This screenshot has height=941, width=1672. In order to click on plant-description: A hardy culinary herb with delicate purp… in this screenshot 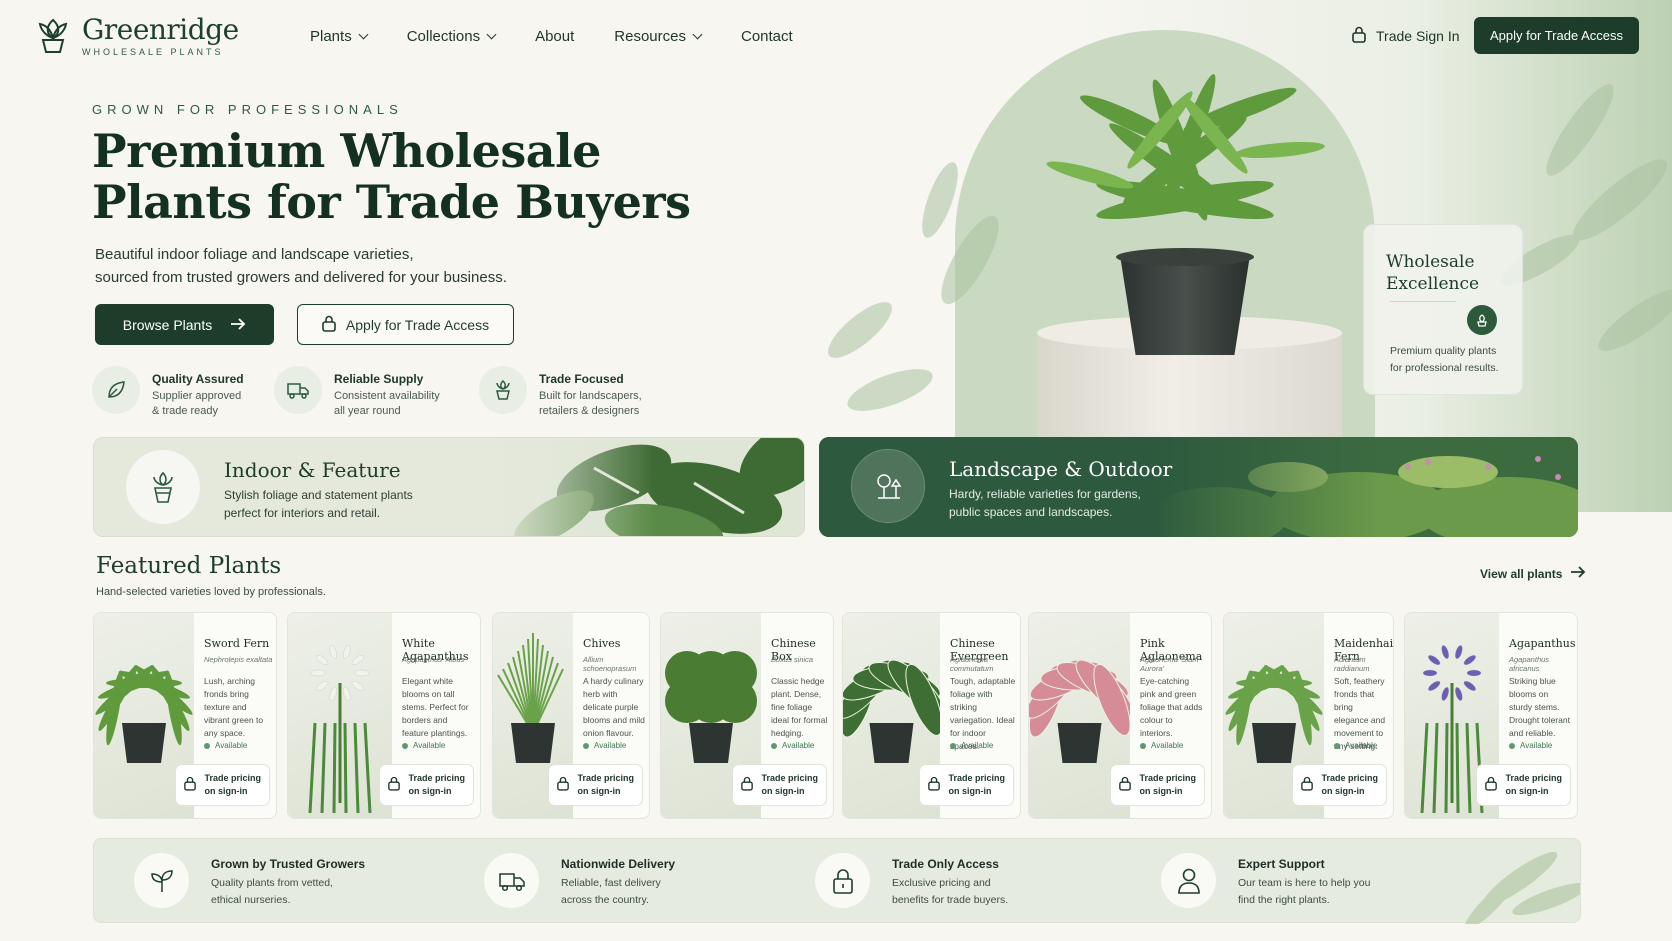, I will do `click(614, 707)`.